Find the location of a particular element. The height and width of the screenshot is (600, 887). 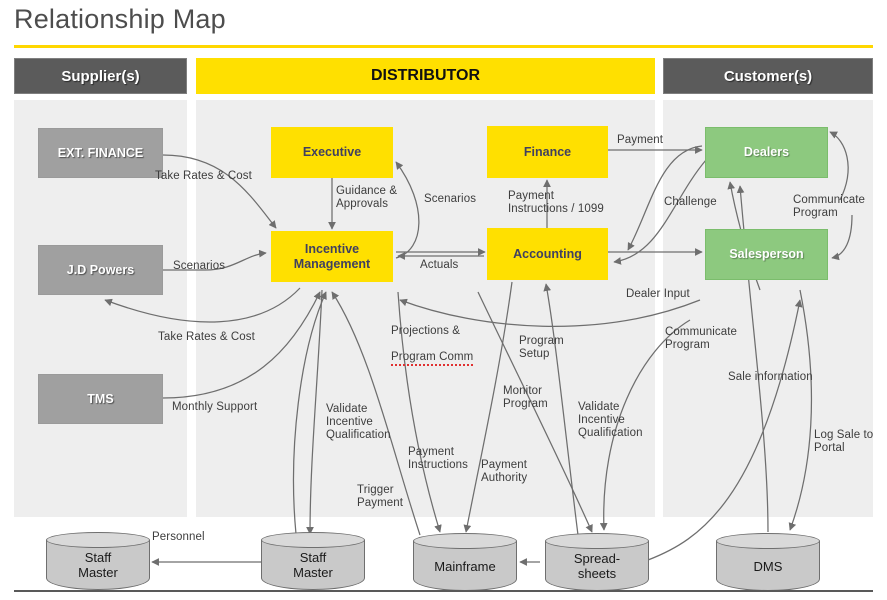

node-executive: Executive is located at coordinates (332, 152).